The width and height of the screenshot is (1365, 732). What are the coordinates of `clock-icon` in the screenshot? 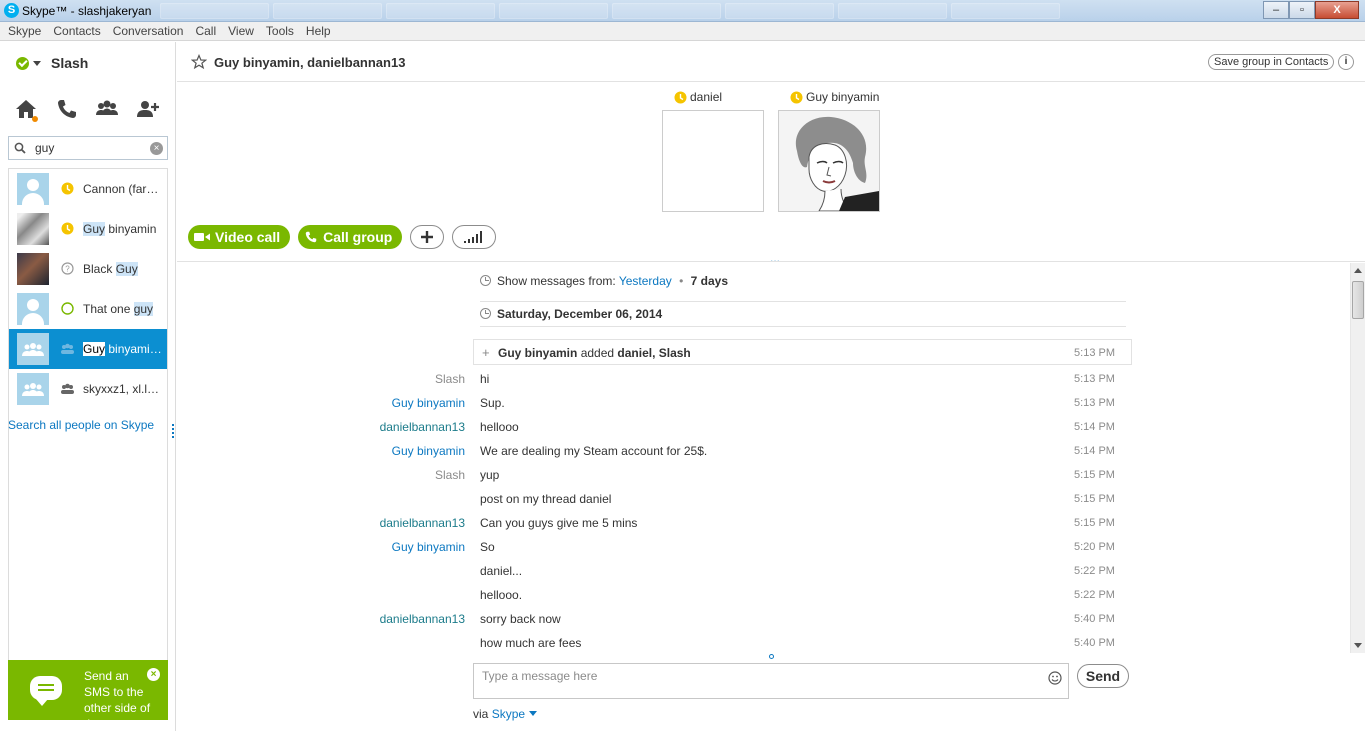 It's located at (485, 280).